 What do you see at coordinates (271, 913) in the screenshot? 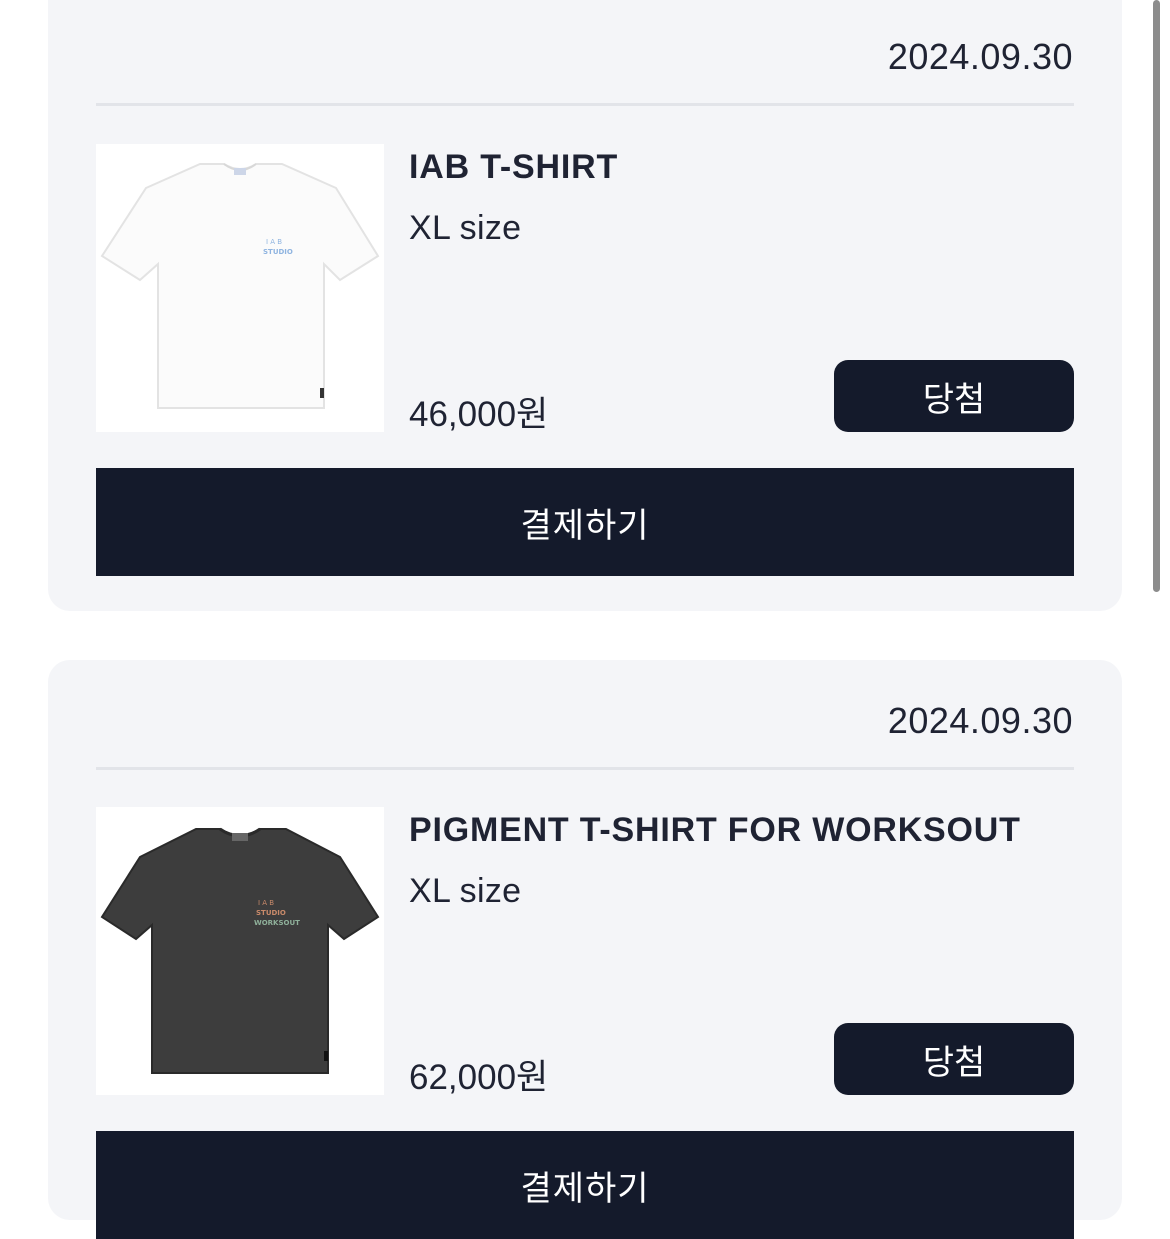
I see `print-mid: STUDIO` at bounding box center [271, 913].